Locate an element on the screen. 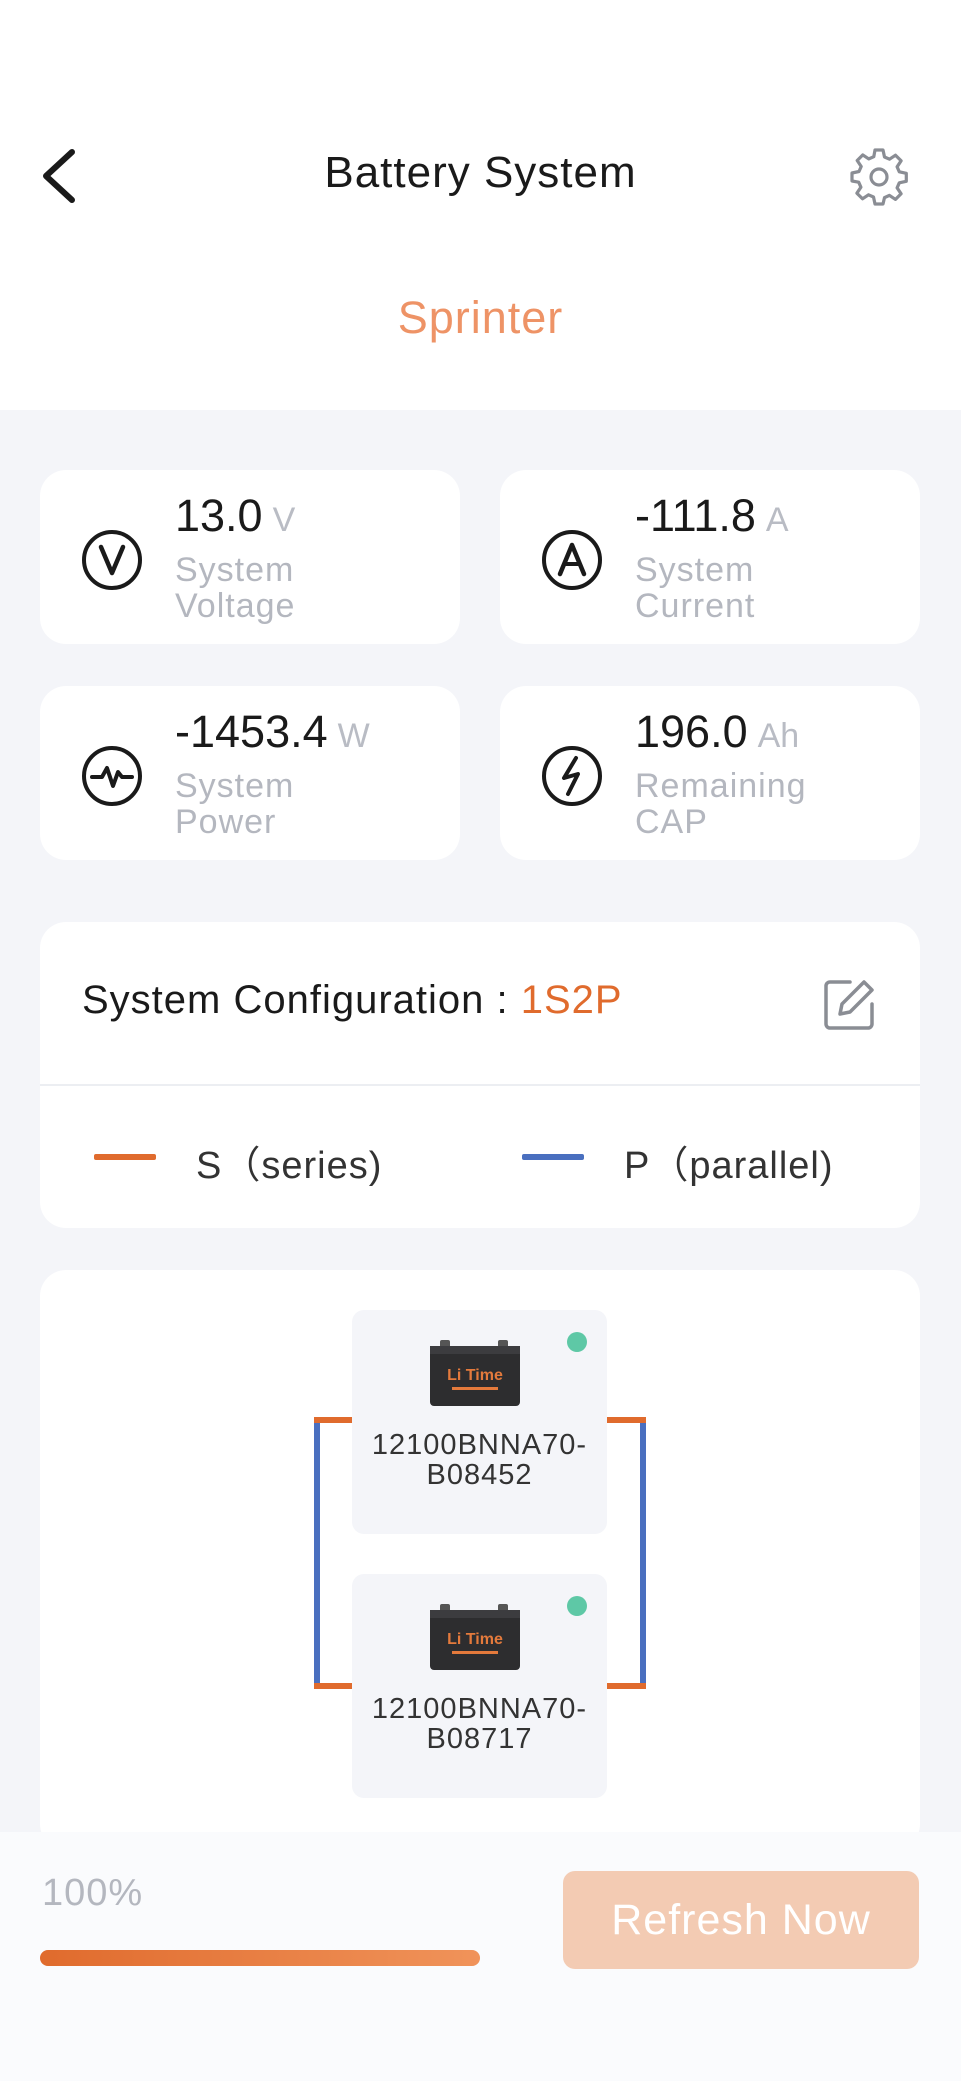 Image resolution: width=961 pixels, height=2081 pixels. stat-unit: W is located at coordinates (353, 736).